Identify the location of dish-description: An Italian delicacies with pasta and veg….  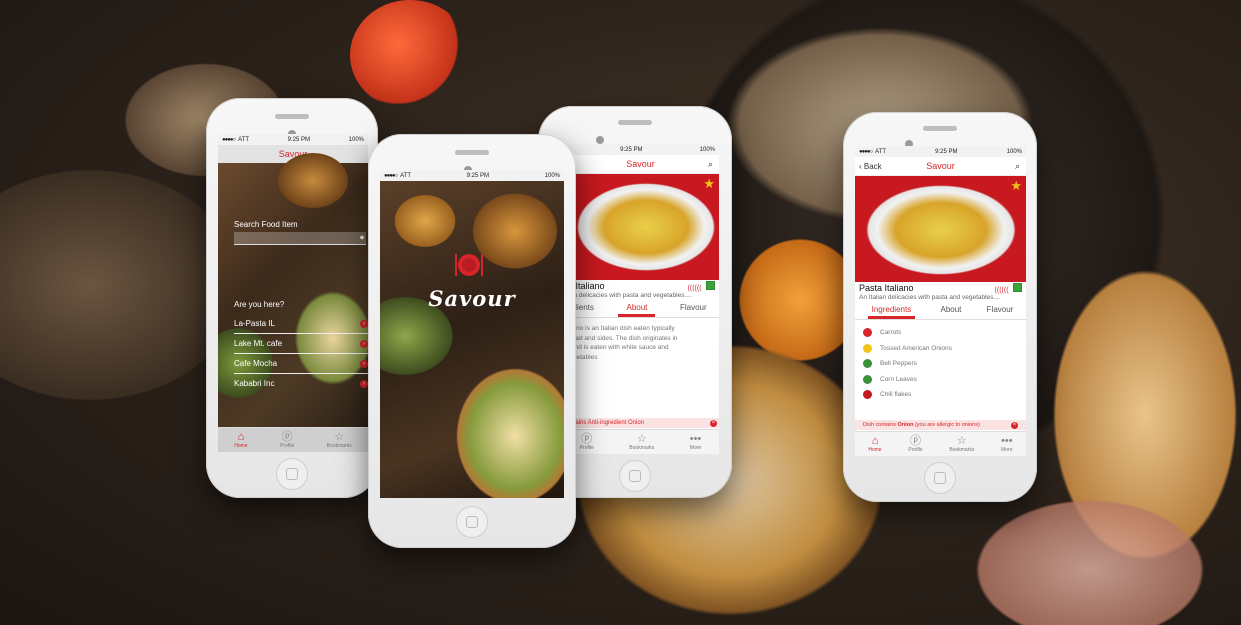
(930, 297).